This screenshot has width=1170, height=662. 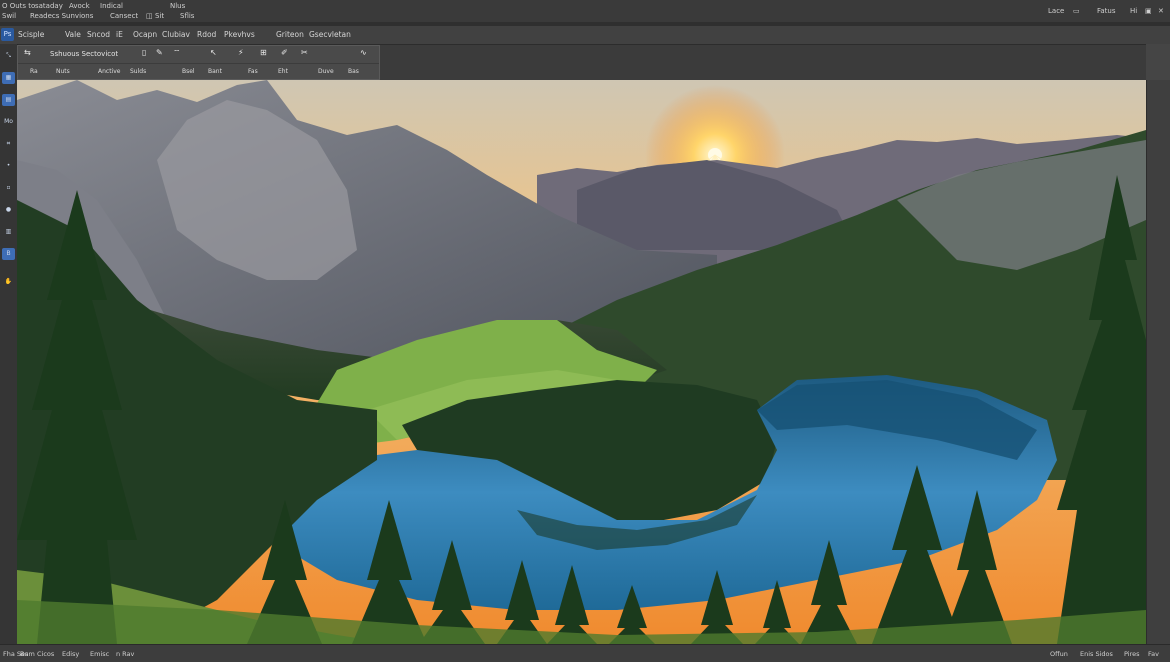 What do you see at coordinates (215, 71) in the screenshot?
I see `opt-bant: Bant` at bounding box center [215, 71].